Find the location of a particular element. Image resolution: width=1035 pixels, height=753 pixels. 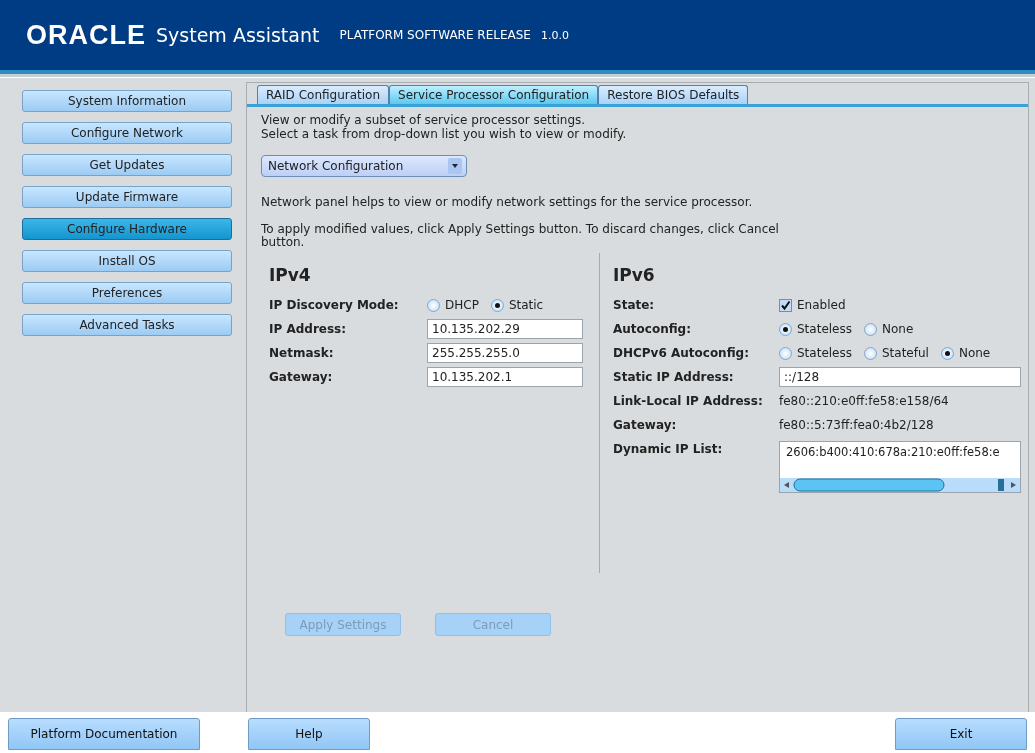

product-name: System Assistant is located at coordinates (238, 35).